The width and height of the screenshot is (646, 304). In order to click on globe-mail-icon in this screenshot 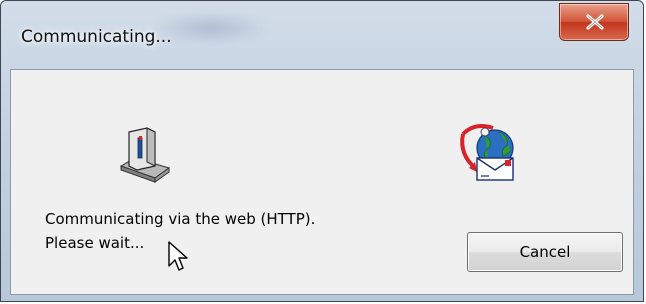, I will do `click(487, 152)`.